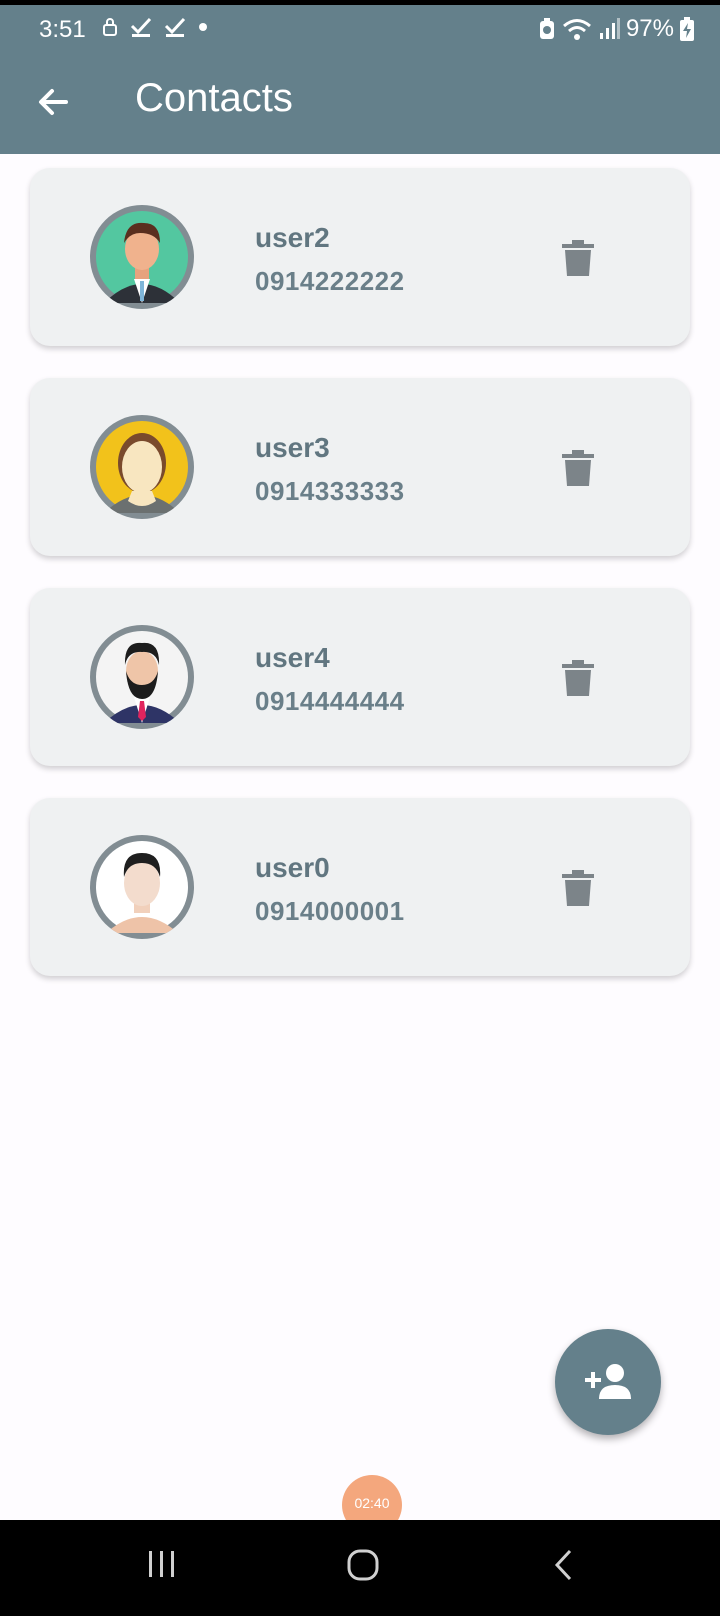 Image resolution: width=720 pixels, height=1616 pixels. I want to click on status-system-icons: 97%, so click(616, 29).